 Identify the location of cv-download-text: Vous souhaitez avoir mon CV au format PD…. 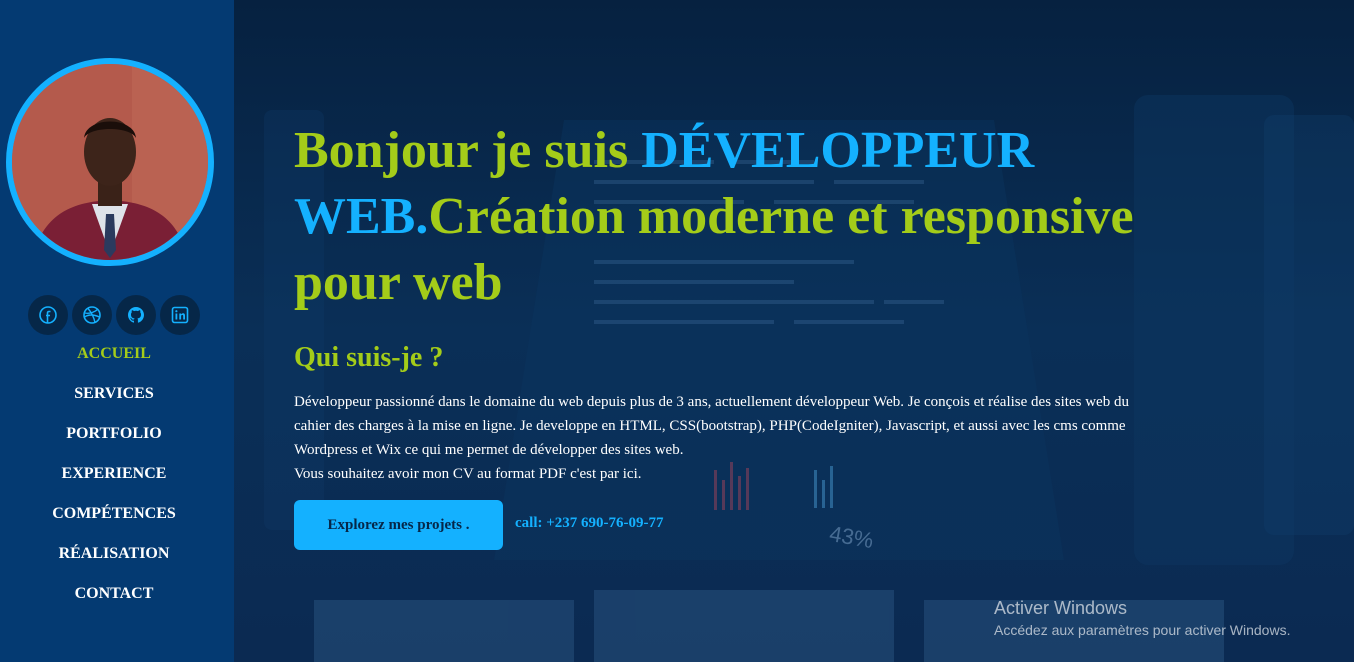
(468, 474).